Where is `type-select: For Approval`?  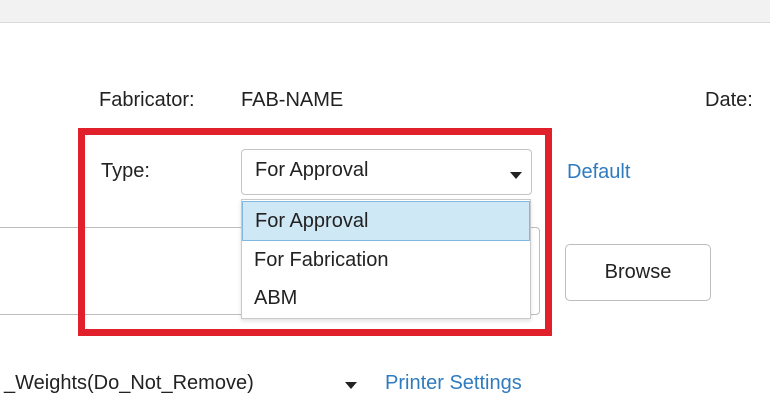 type-select: For Approval is located at coordinates (386, 172).